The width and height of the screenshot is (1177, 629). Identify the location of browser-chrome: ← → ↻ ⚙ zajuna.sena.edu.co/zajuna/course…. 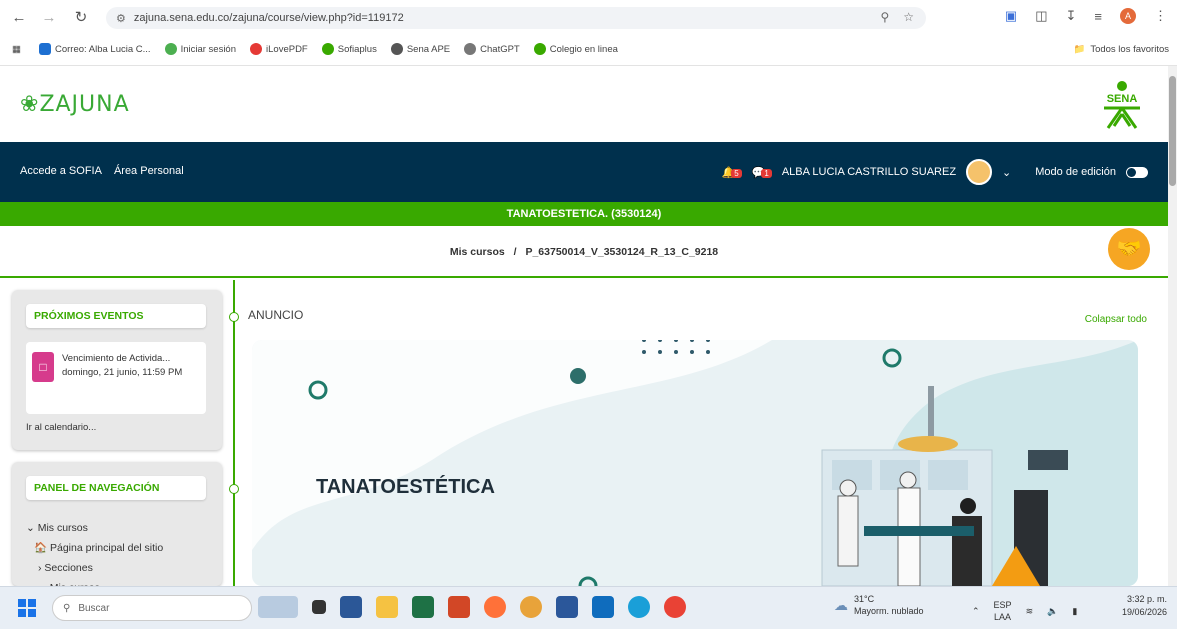
(588, 33).